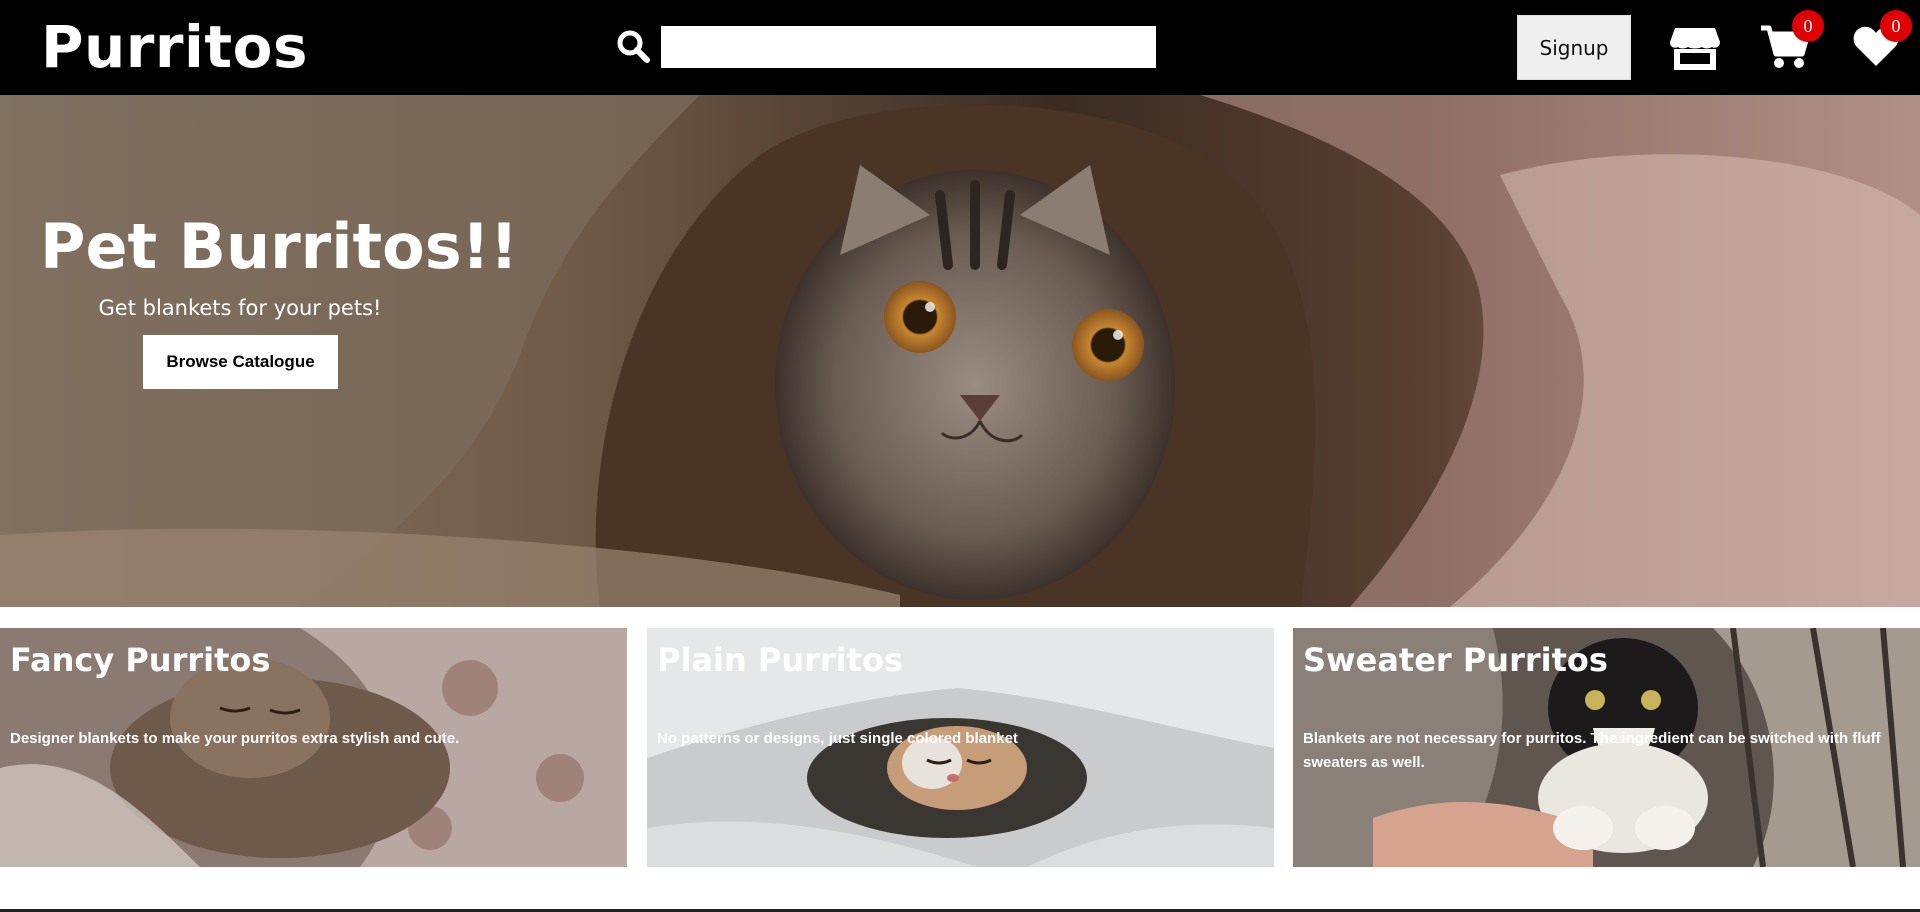 Image resolution: width=1920 pixels, height=912 pixels. Describe the element at coordinates (1695, 48) in the screenshot. I see `store-icon` at that location.